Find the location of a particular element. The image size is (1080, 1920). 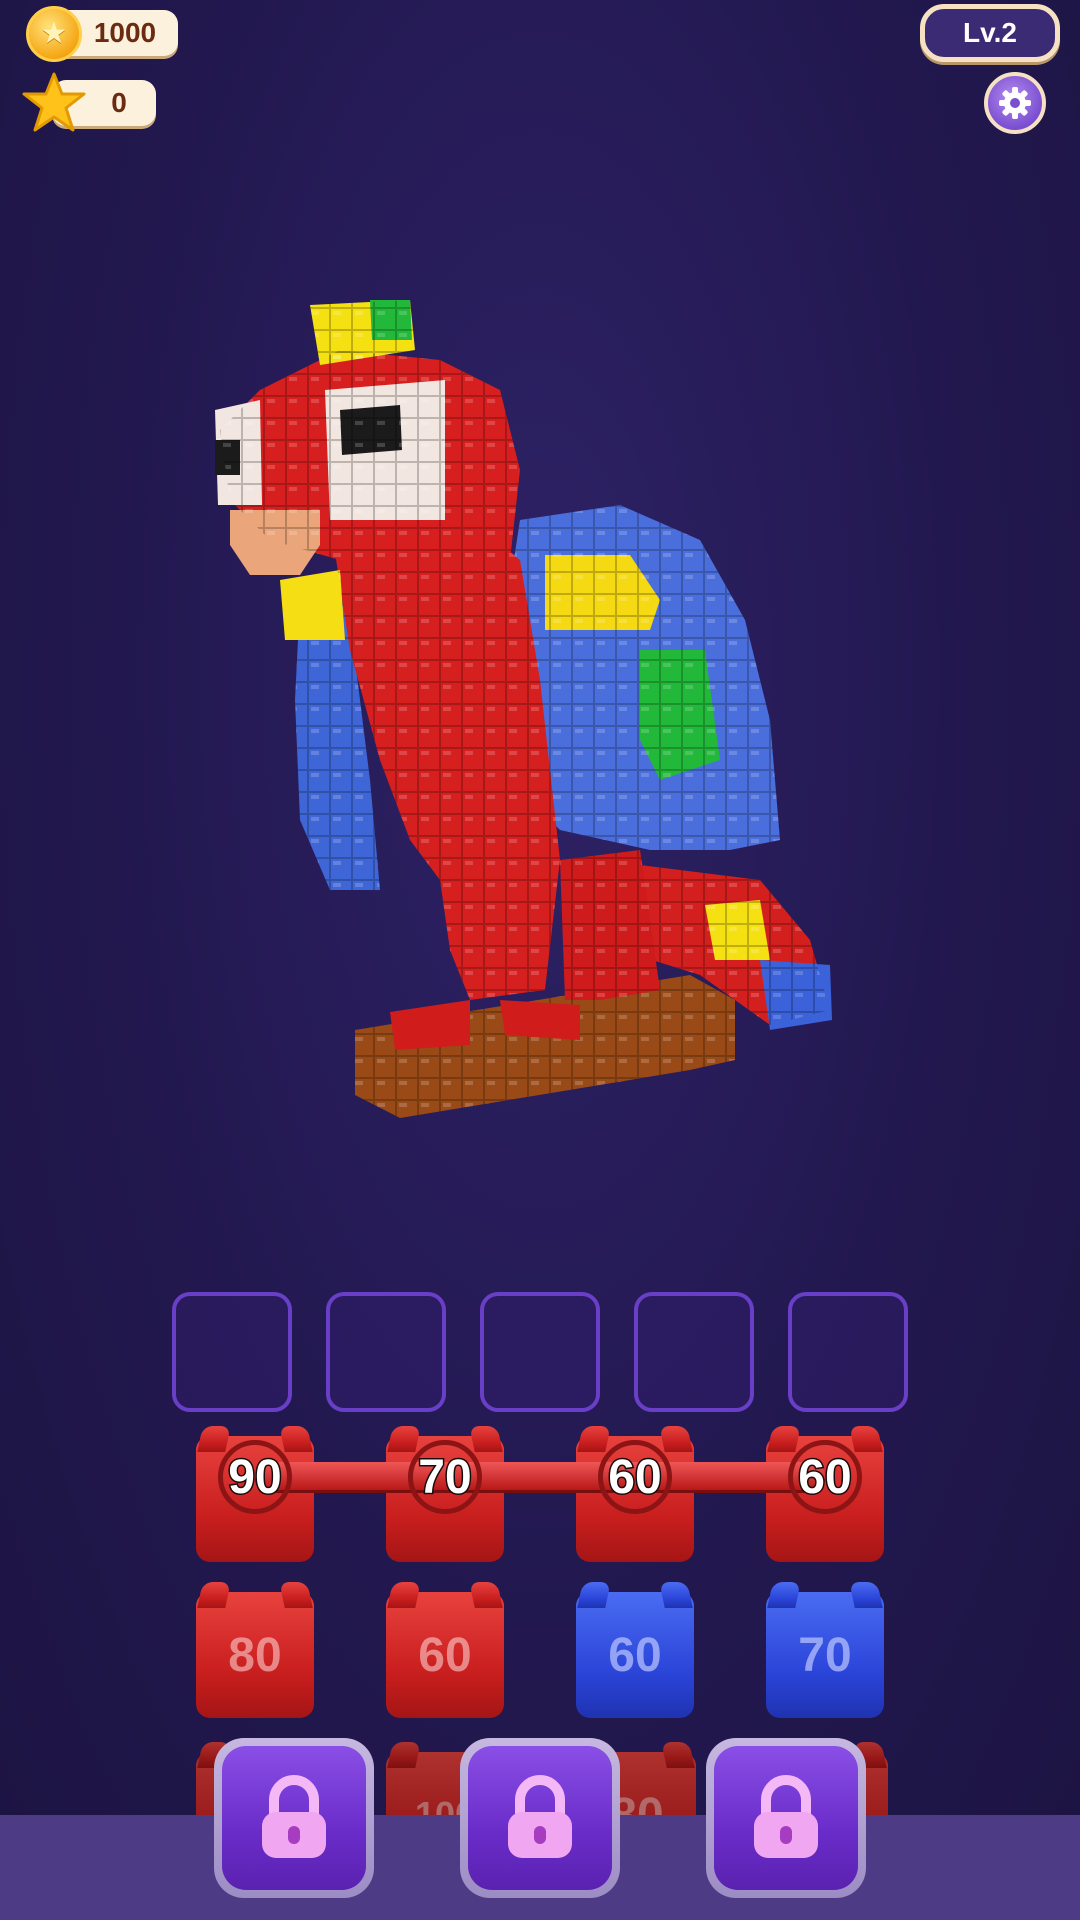

cup-row2-4: 70 is located at coordinates (825, 1655).